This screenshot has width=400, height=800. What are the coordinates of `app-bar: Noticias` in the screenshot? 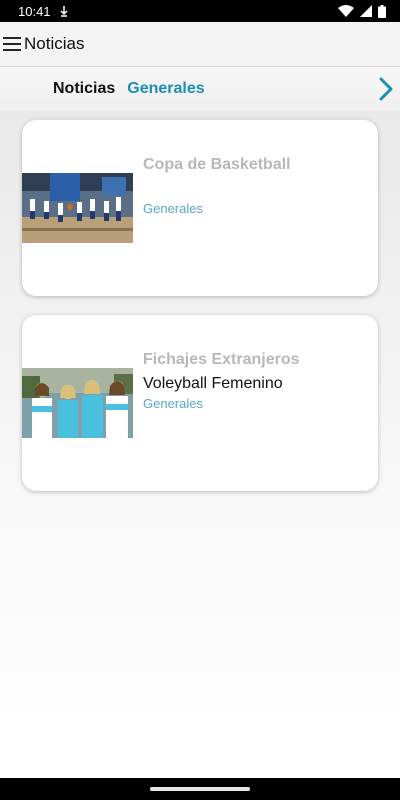 It's located at (200, 44).